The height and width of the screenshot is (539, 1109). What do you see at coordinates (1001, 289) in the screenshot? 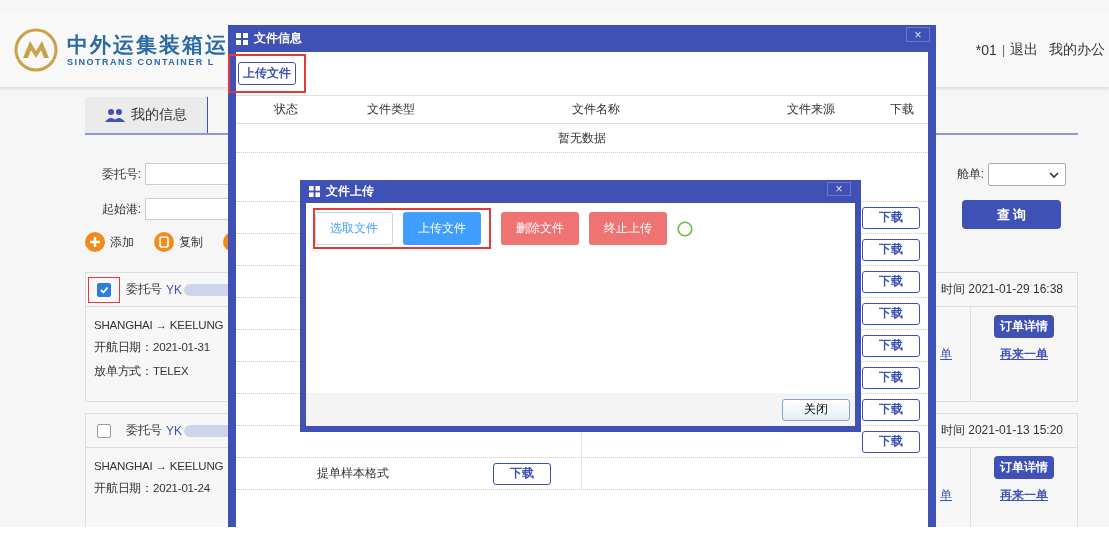
I see `order-time: 时间 2021-01-29 16:38` at bounding box center [1001, 289].